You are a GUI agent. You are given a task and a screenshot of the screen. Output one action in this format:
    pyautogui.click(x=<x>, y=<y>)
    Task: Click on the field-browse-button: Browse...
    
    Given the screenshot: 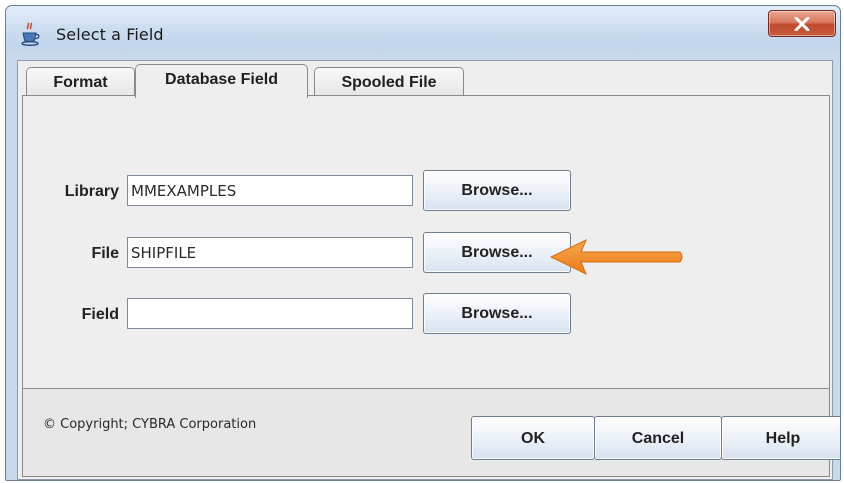 What is the action you would take?
    pyautogui.click(x=497, y=313)
    